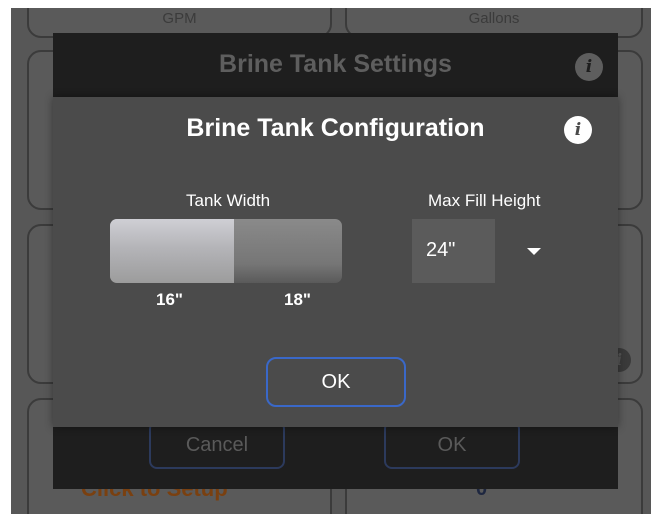 Image resolution: width=661 pixels, height=514 pixels. Describe the element at coordinates (335, 64) in the screenshot. I see `dialog-title: Brine Tank Settings` at that location.